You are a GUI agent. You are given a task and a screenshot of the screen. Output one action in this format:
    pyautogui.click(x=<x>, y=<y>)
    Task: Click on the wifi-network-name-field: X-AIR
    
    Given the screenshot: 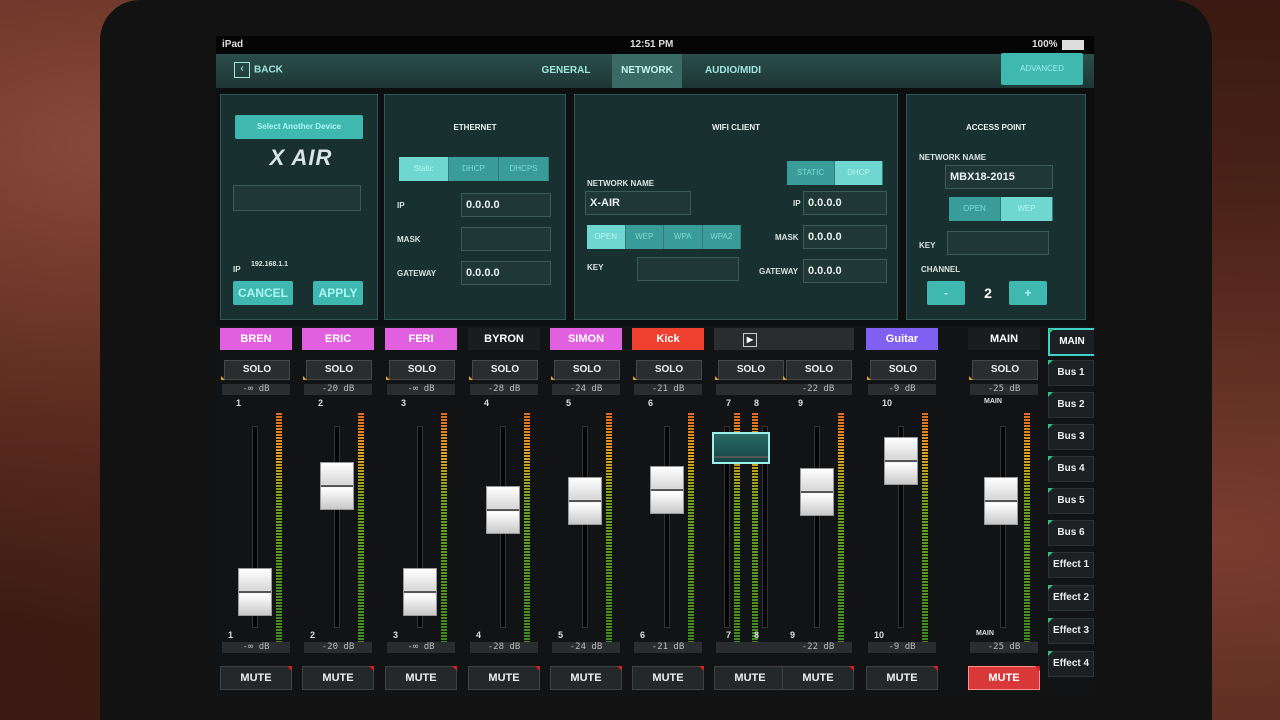 What is the action you would take?
    pyautogui.click(x=638, y=203)
    